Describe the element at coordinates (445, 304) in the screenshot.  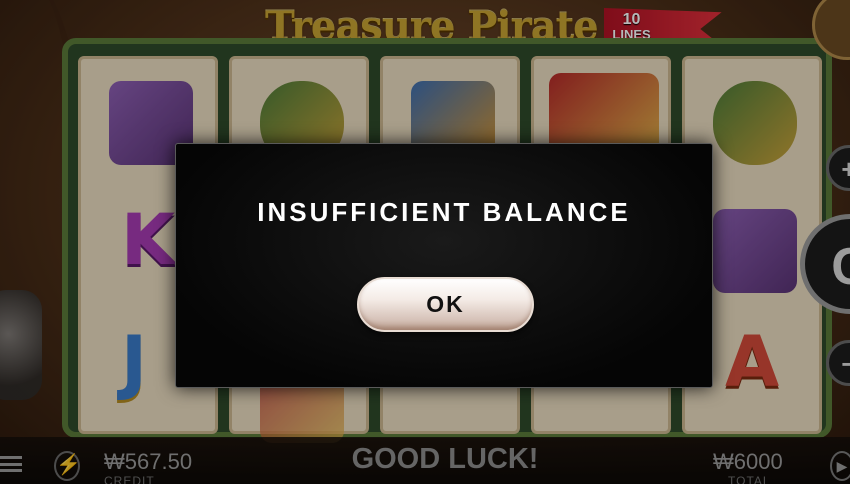
I see `ok-button: OK` at that location.